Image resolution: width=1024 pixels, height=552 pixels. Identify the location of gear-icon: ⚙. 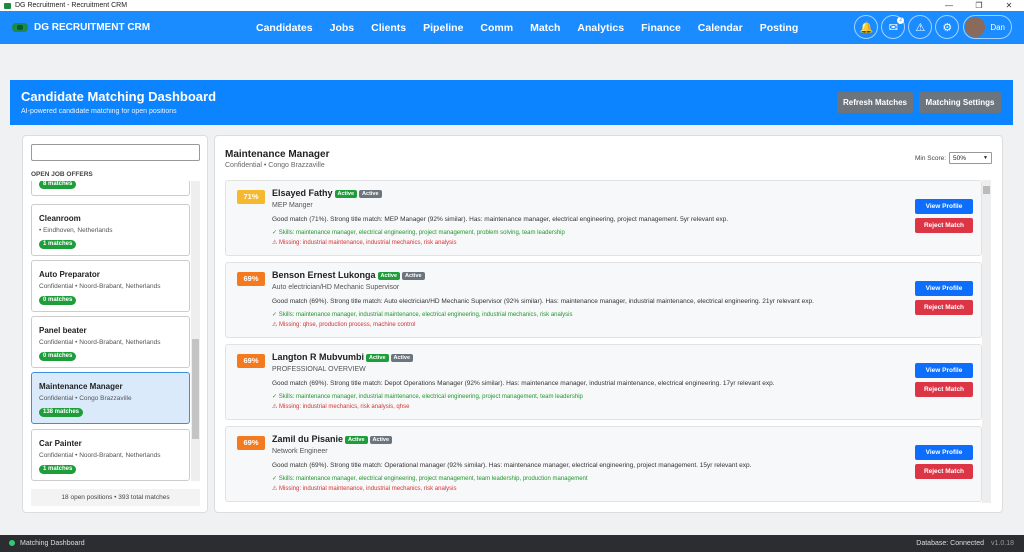
(947, 27).